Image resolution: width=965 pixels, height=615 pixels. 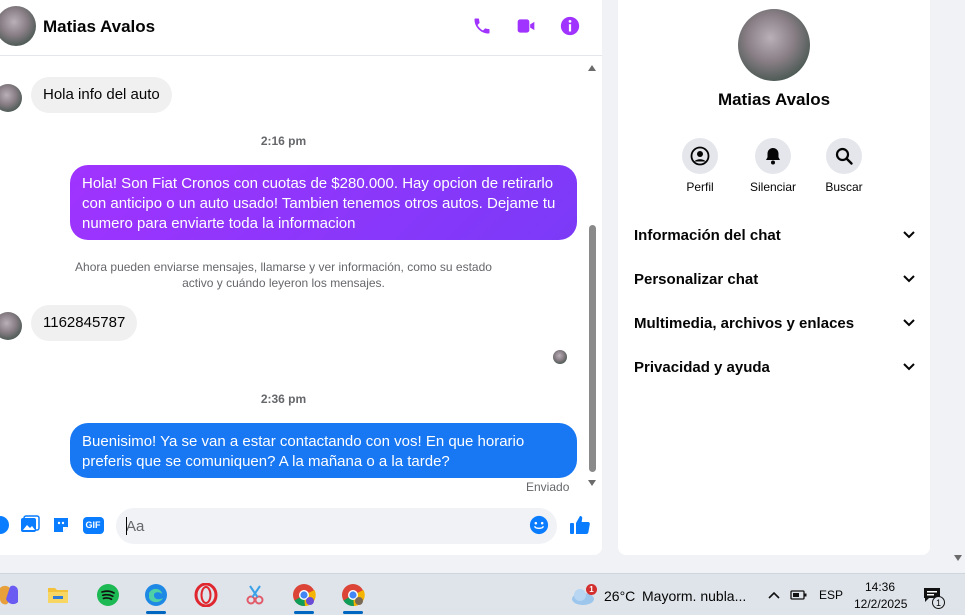 I want to click on chat-header: Matias Avalos, so click(x=301, y=28).